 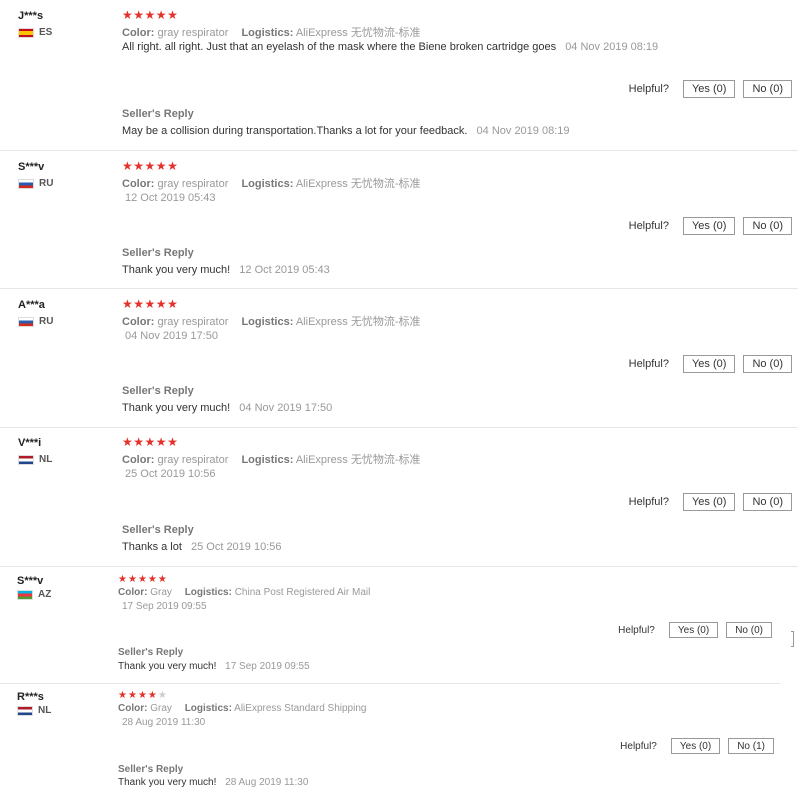 I want to click on helpful-no-button: No (1), so click(x=751, y=746).